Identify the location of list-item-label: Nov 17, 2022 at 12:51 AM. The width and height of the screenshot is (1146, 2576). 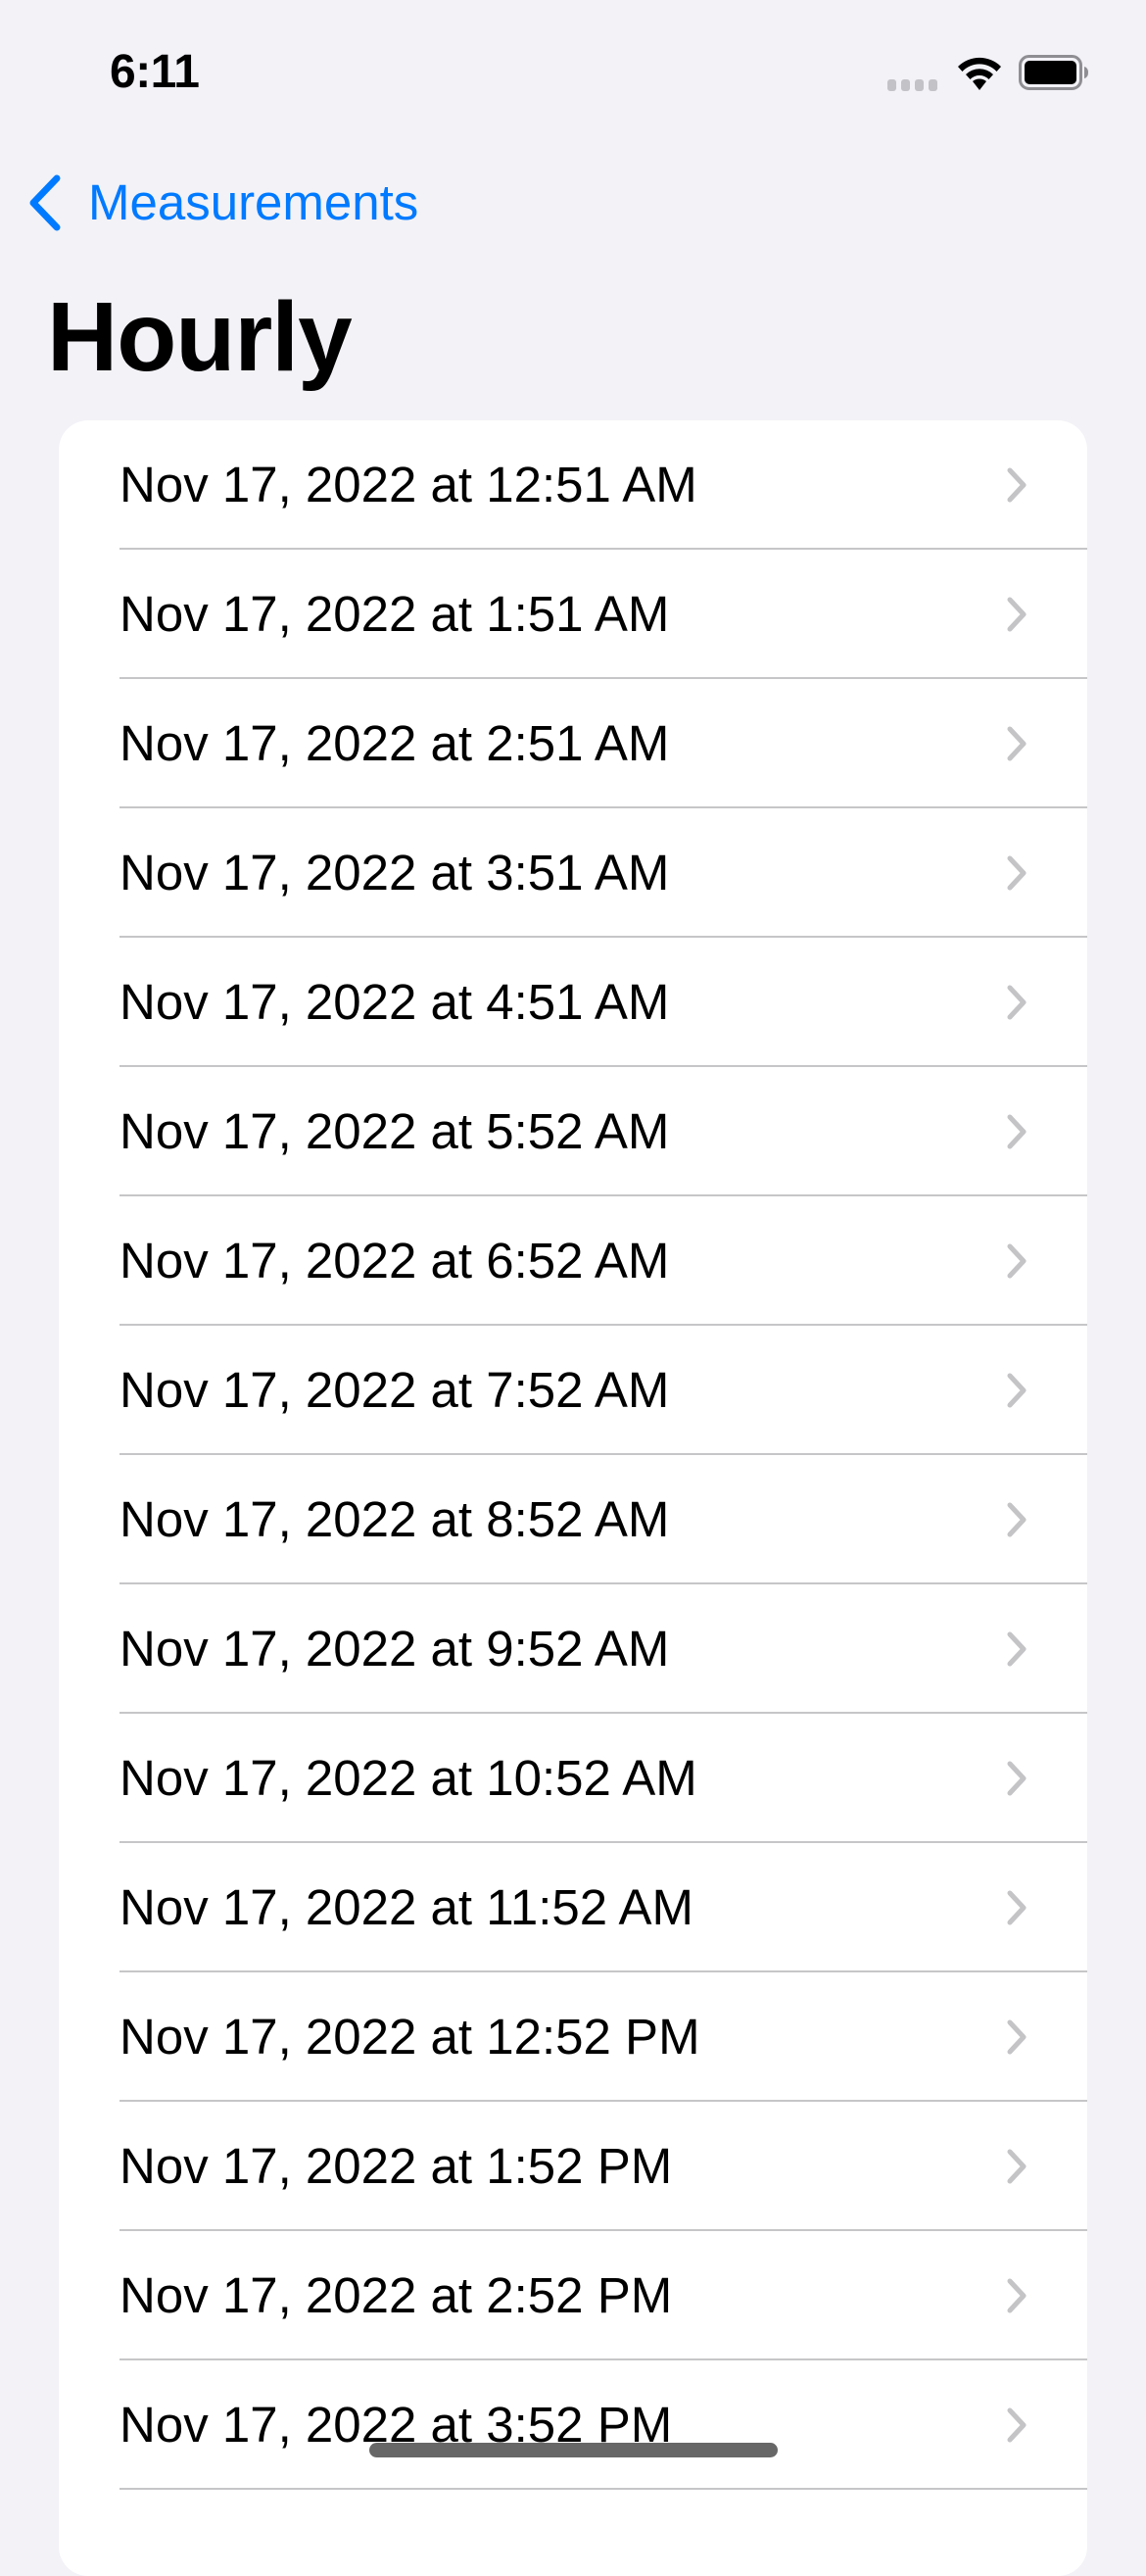
(408, 484).